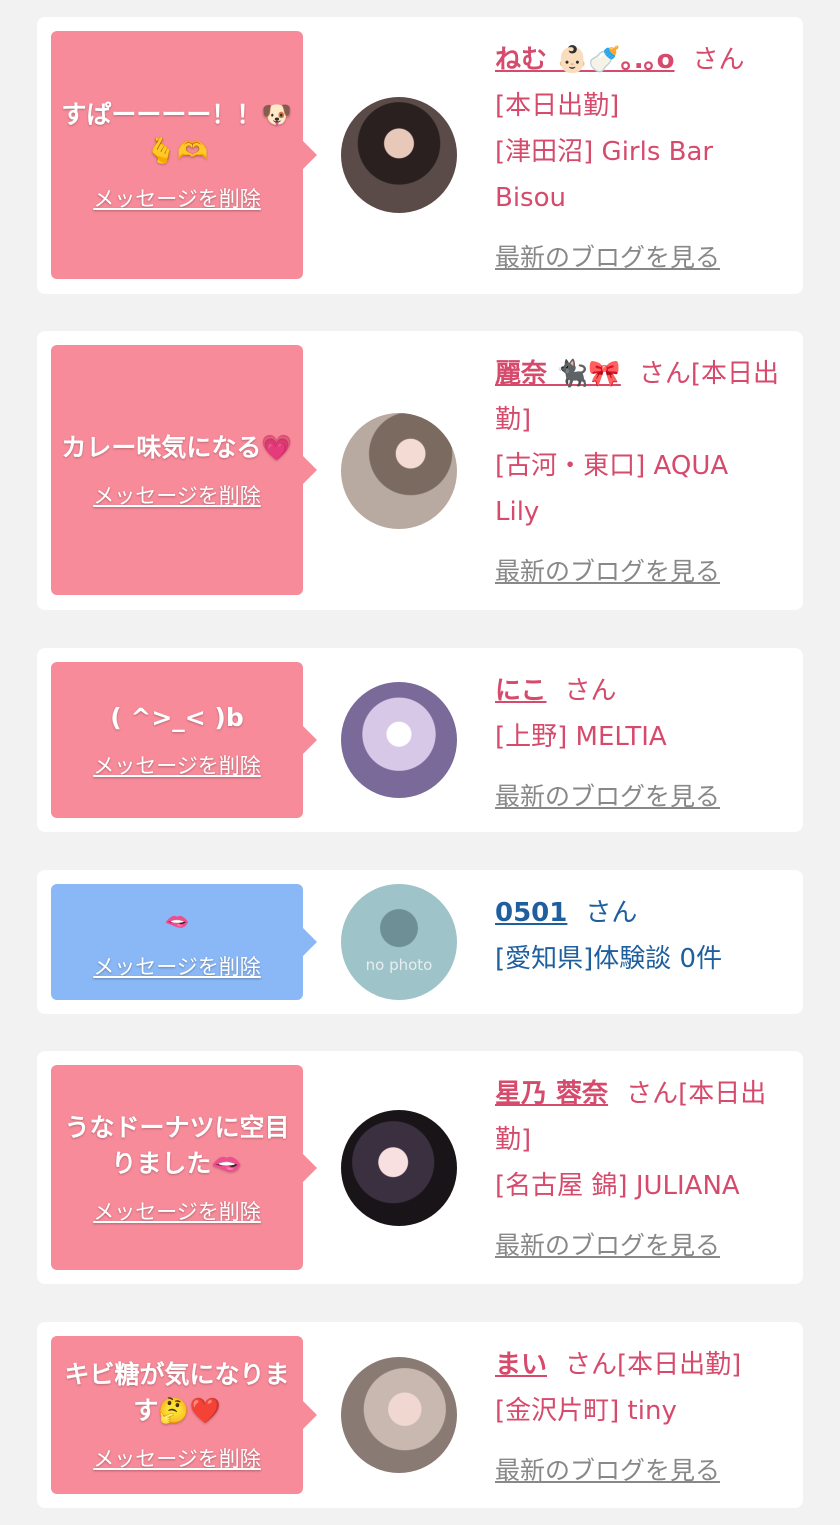 The image size is (840, 1525). Describe the element at coordinates (637, 936) in the screenshot. I see `user-info: 0501 さん [愛知県]体験談 0件` at that location.